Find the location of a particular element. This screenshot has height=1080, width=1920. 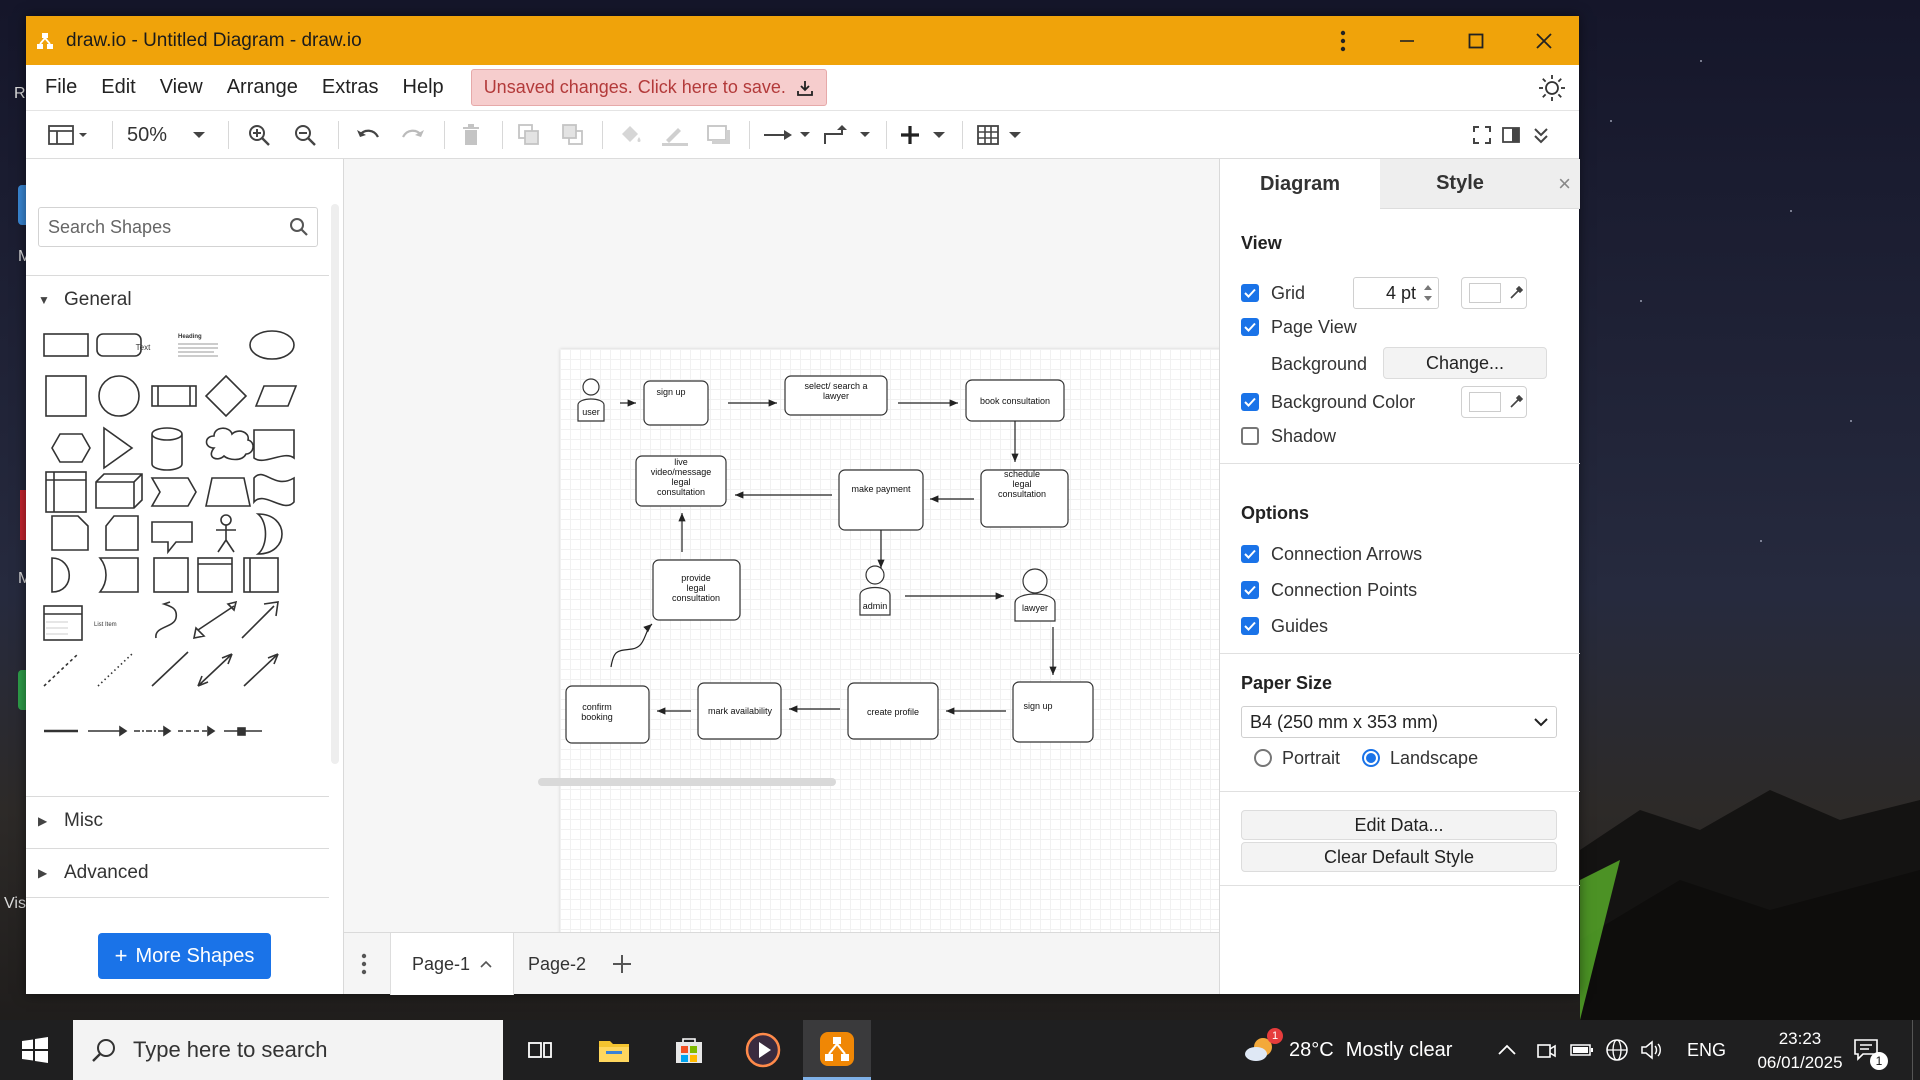

battery-indicator is located at coordinates (1582, 1050).